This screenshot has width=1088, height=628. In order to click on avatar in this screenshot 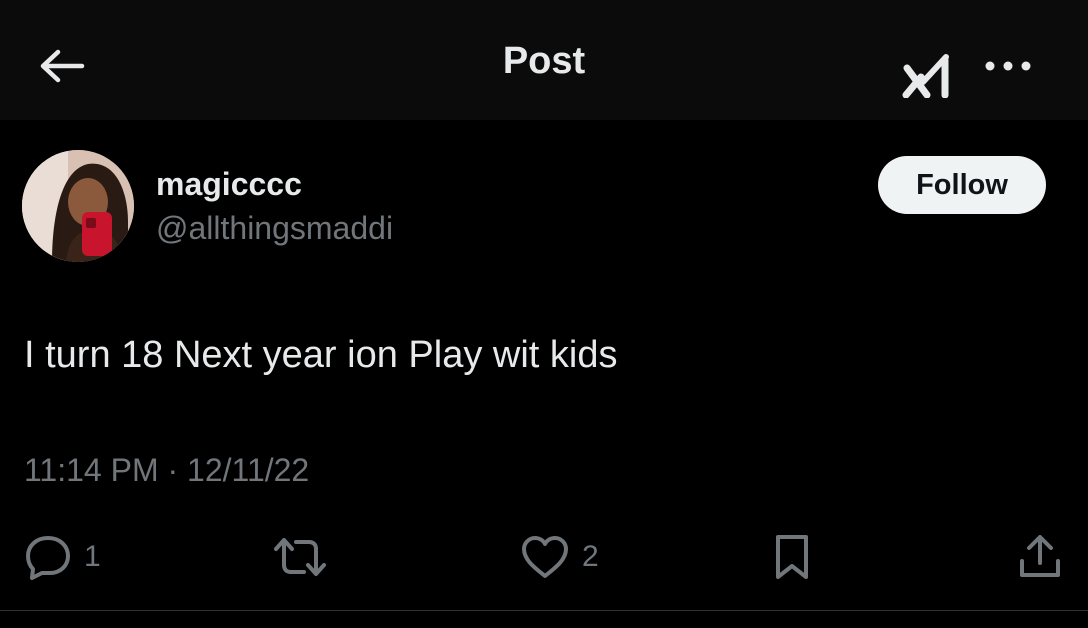, I will do `click(78, 206)`.